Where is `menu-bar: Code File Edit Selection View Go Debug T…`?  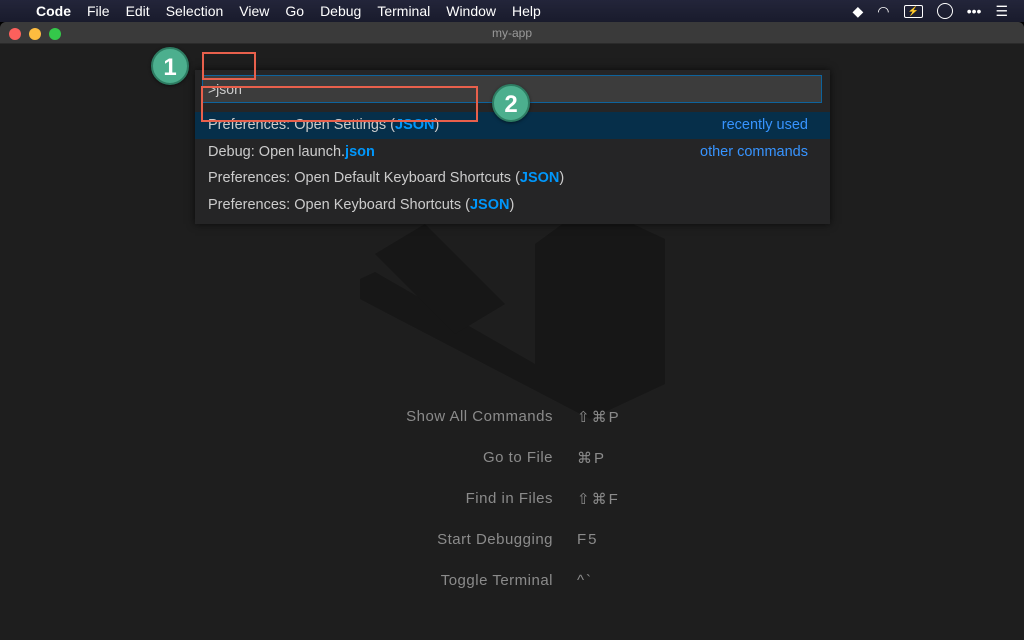
menu-bar: Code File Edit Selection View Go Debug T… is located at coordinates (512, 11).